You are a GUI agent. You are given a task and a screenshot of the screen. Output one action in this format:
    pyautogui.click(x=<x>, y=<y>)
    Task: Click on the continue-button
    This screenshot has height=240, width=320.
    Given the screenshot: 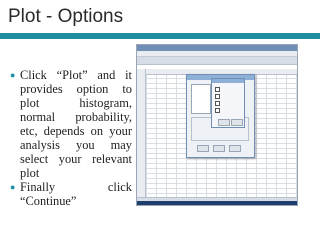 What is the action you would take?
    pyautogui.click(x=224, y=122)
    